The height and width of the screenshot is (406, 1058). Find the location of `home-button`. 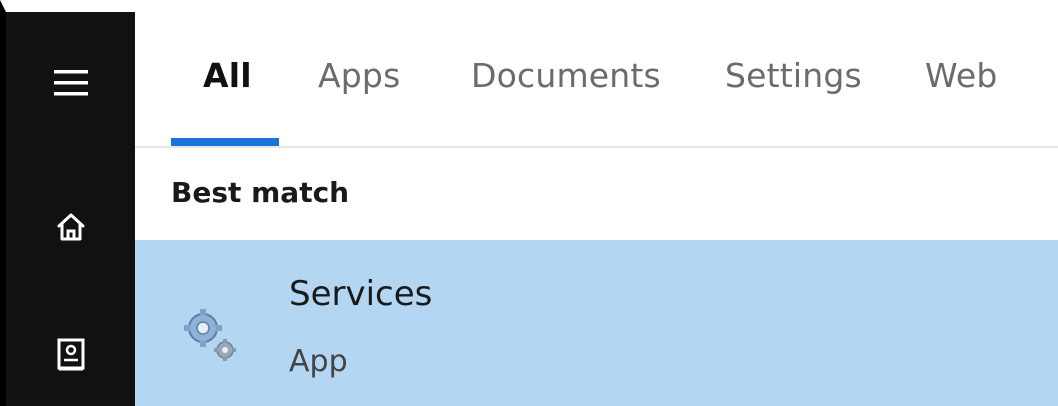

home-button is located at coordinates (70, 227).